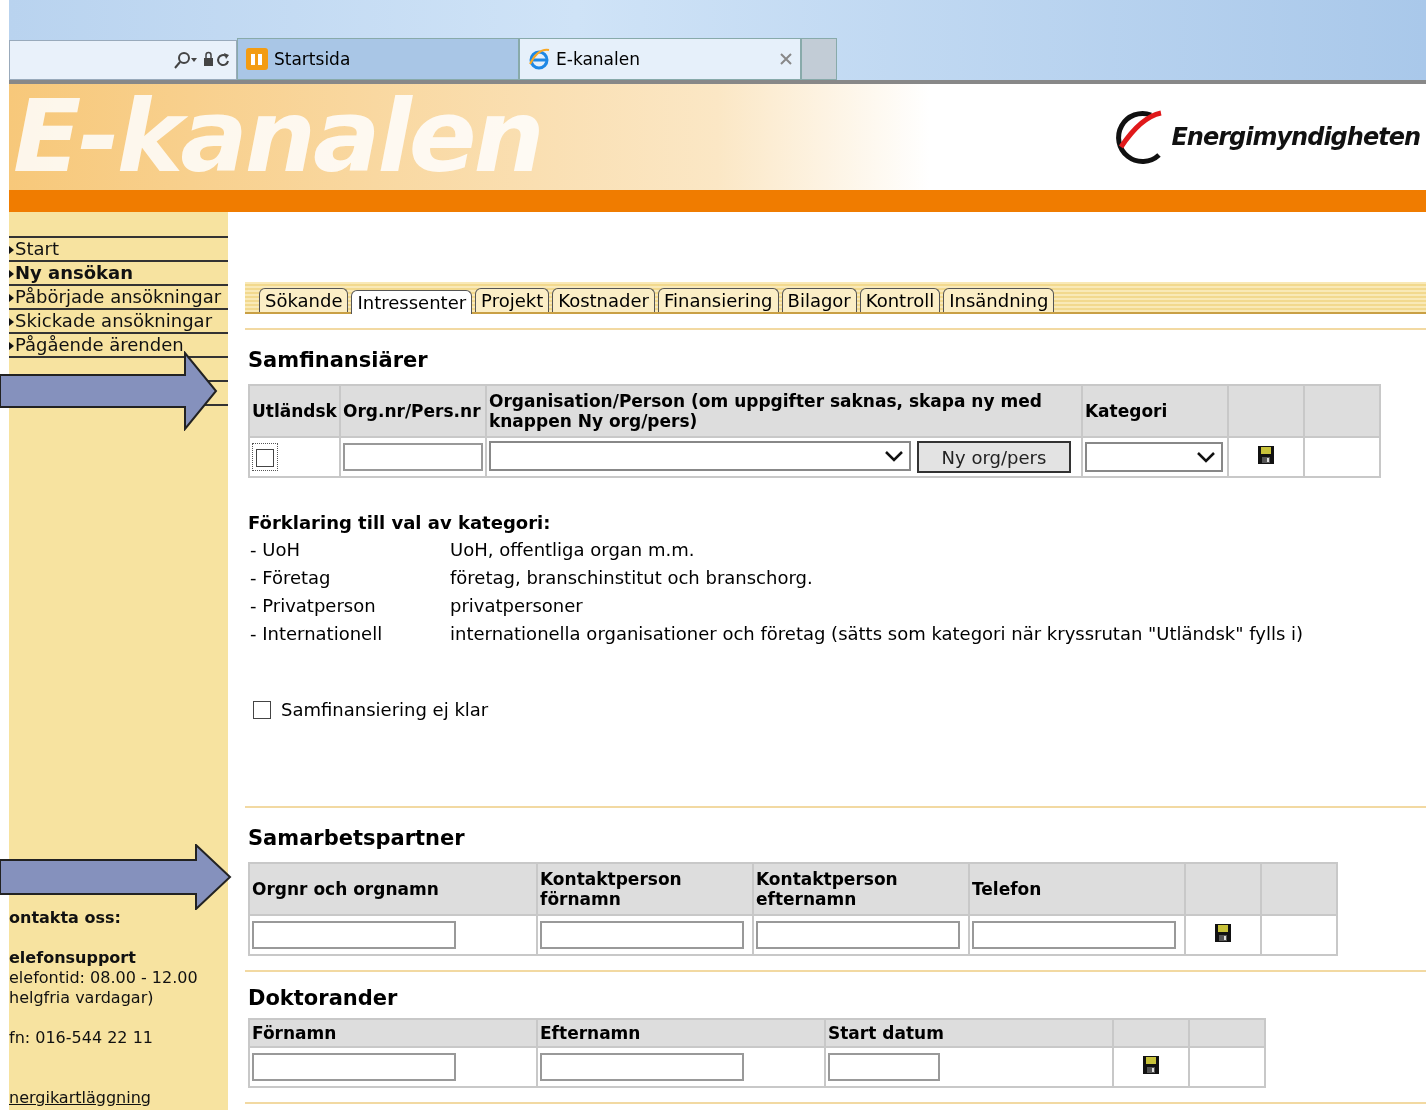 Image resolution: width=1426 pixels, height=1110 pixels. Describe the element at coordinates (313, 59) in the screenshot. I see `tab-title: Startsida` at that location.